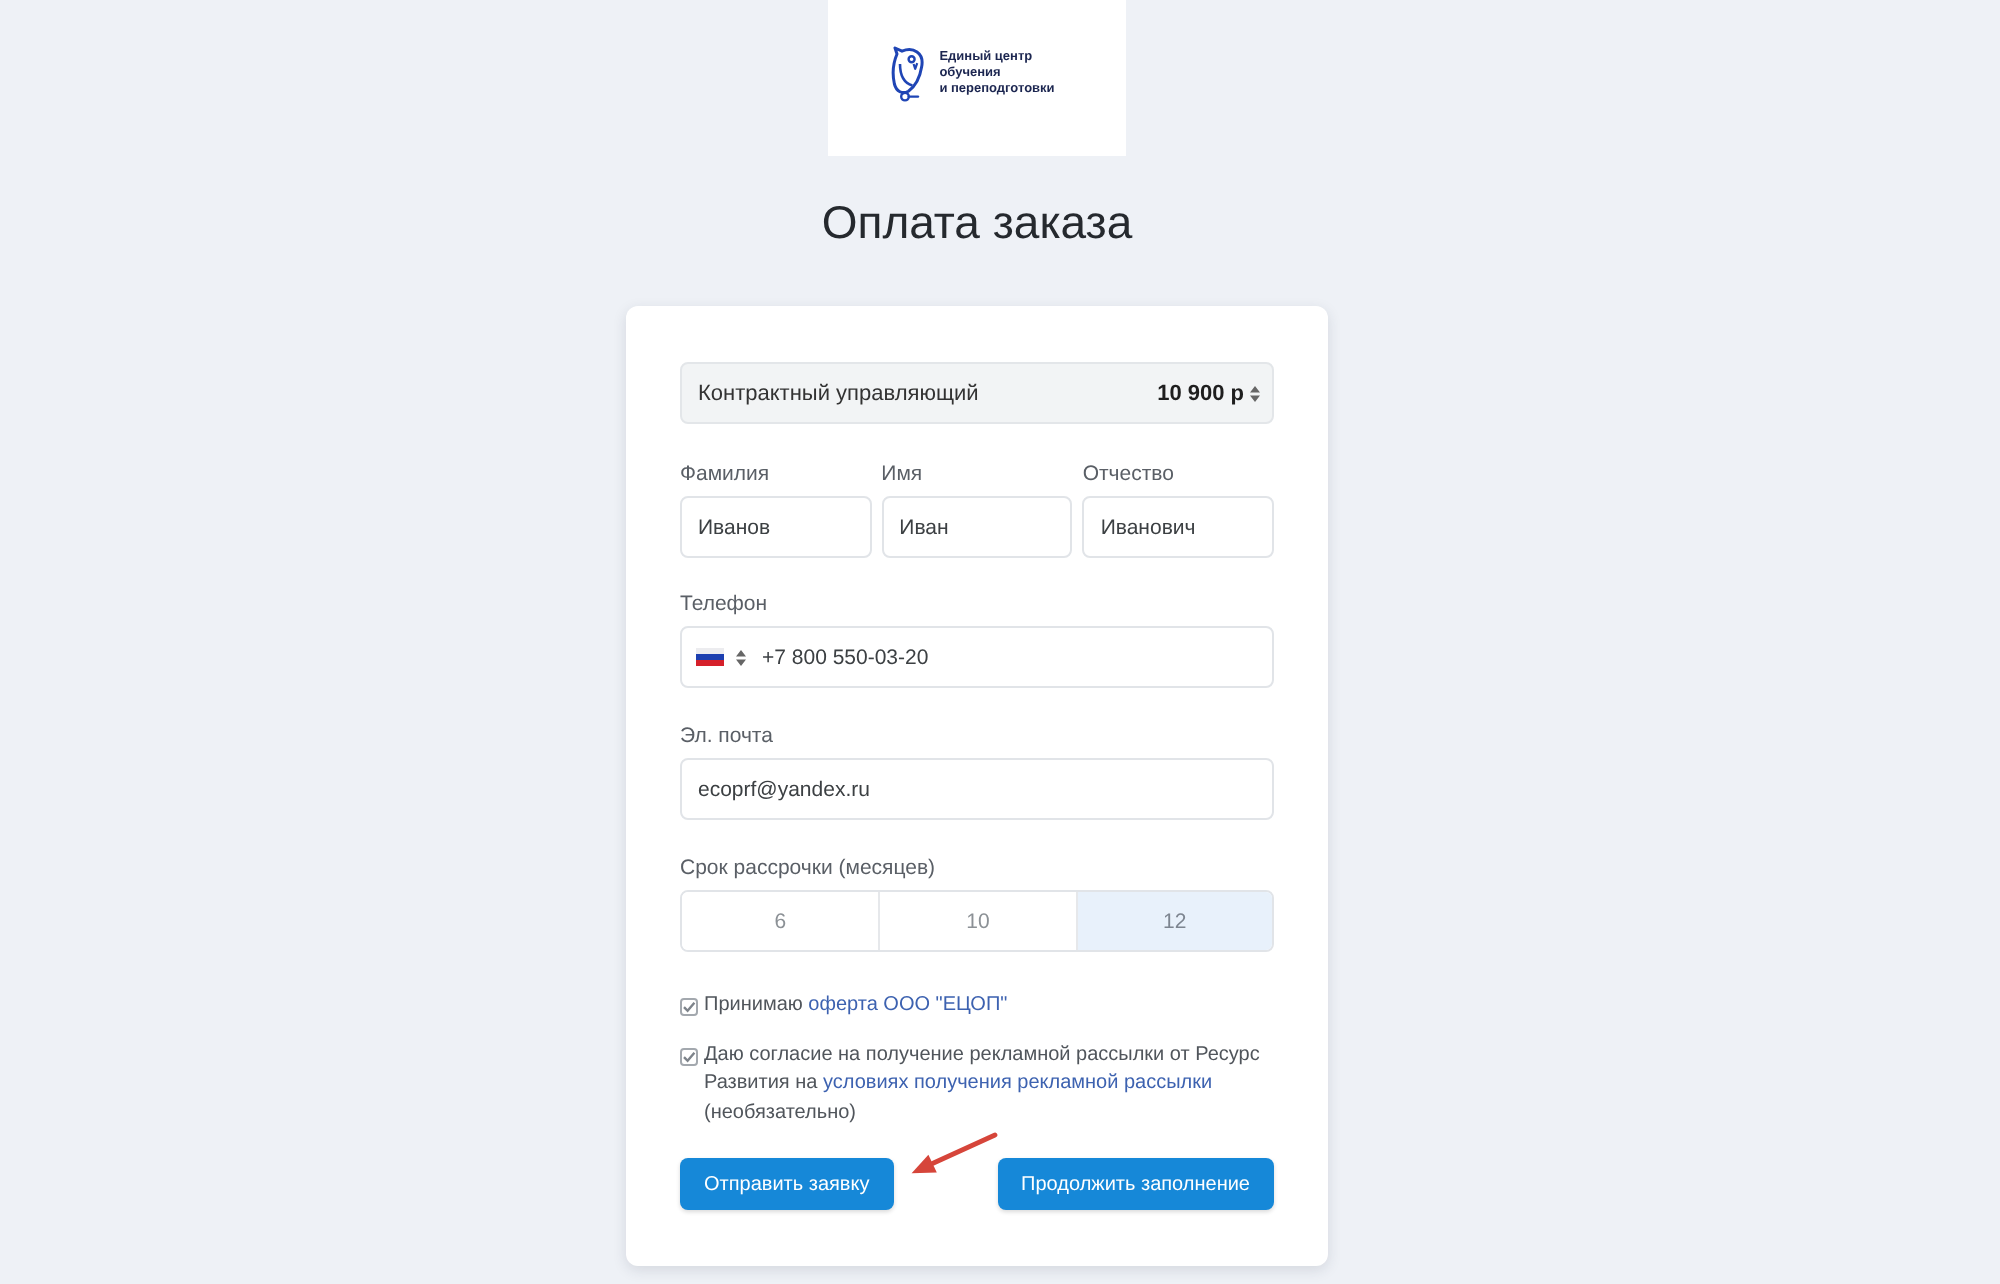 Image resolution: width=2000 pixels, height=1284 pixels. I want to click on field-label: Фамилия, so click(726, 474).